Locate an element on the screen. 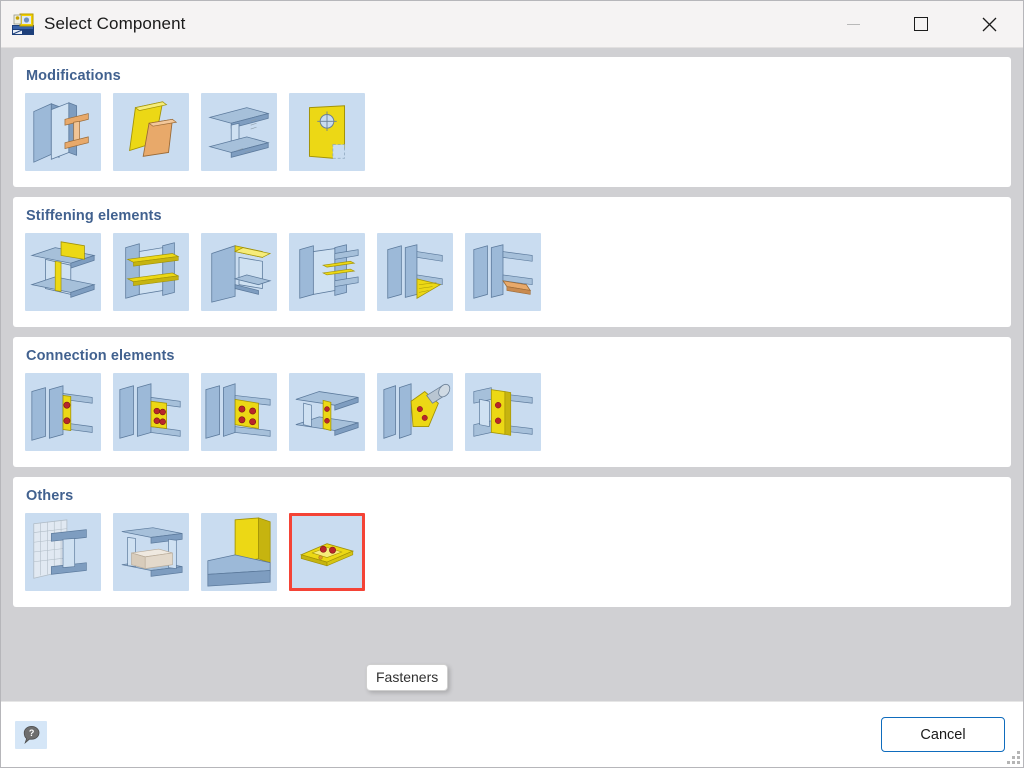  thumbnail-tube-gusset-connection is located at coordinates (415, 412).